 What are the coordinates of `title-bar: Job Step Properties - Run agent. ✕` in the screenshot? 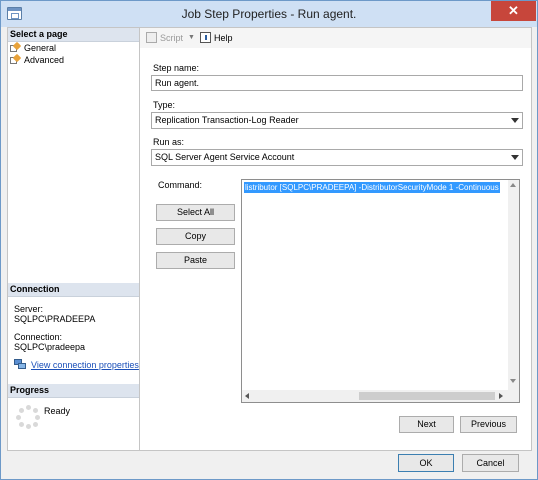 It's located at (269, 14).